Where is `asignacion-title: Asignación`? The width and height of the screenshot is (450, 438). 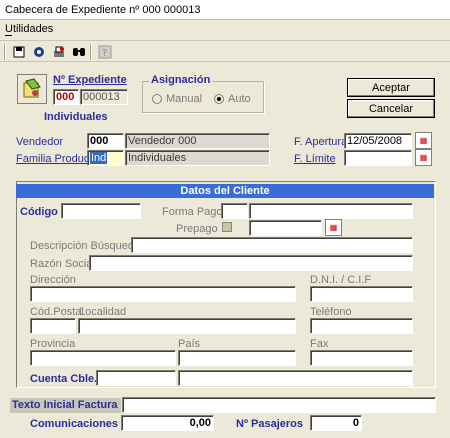 asignacion-title: Asignación is located at coordinates (181, 80).